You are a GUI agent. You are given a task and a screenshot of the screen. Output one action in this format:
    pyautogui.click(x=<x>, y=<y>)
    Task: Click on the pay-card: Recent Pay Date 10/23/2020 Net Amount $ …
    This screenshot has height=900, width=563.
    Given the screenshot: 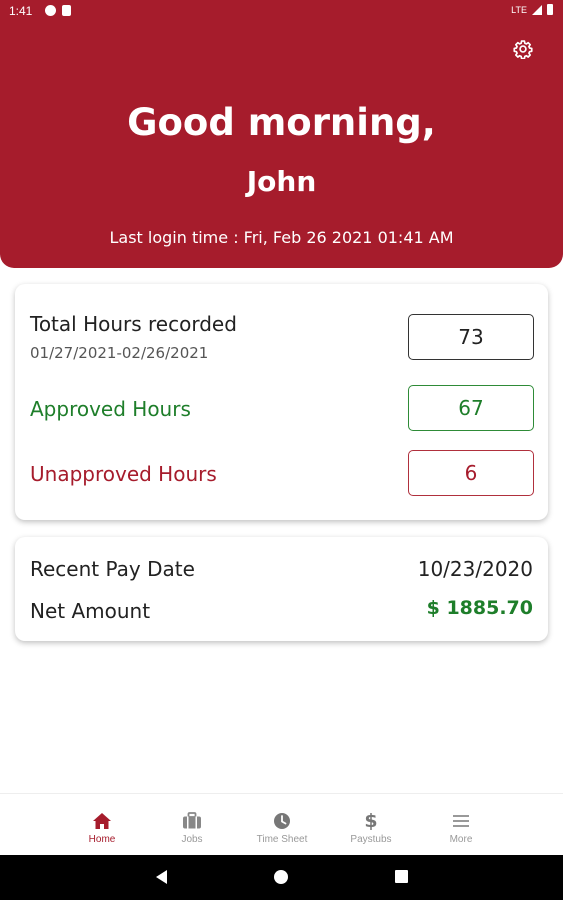 What is the action you would take?
    pyautogui.click(x=281, y=589)
    